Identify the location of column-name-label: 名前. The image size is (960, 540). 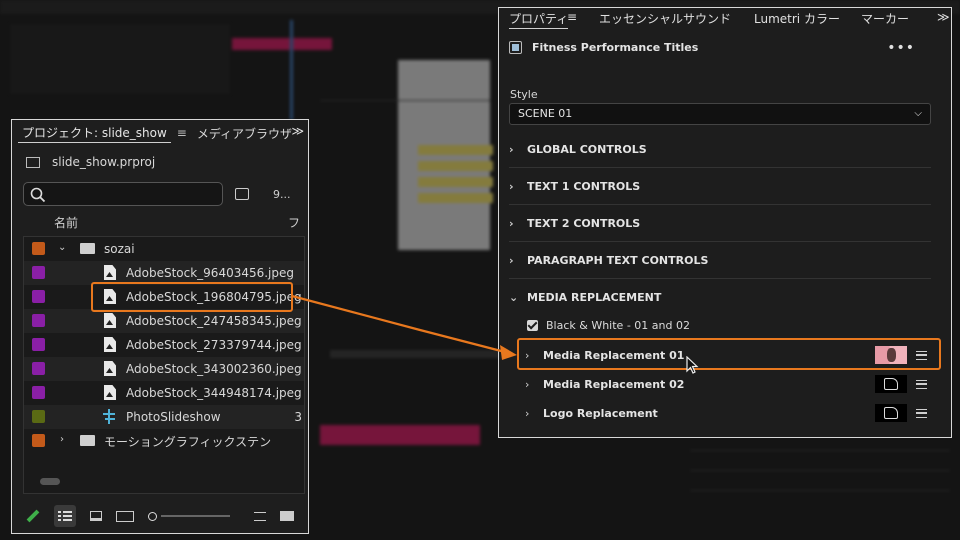
(66, 223).